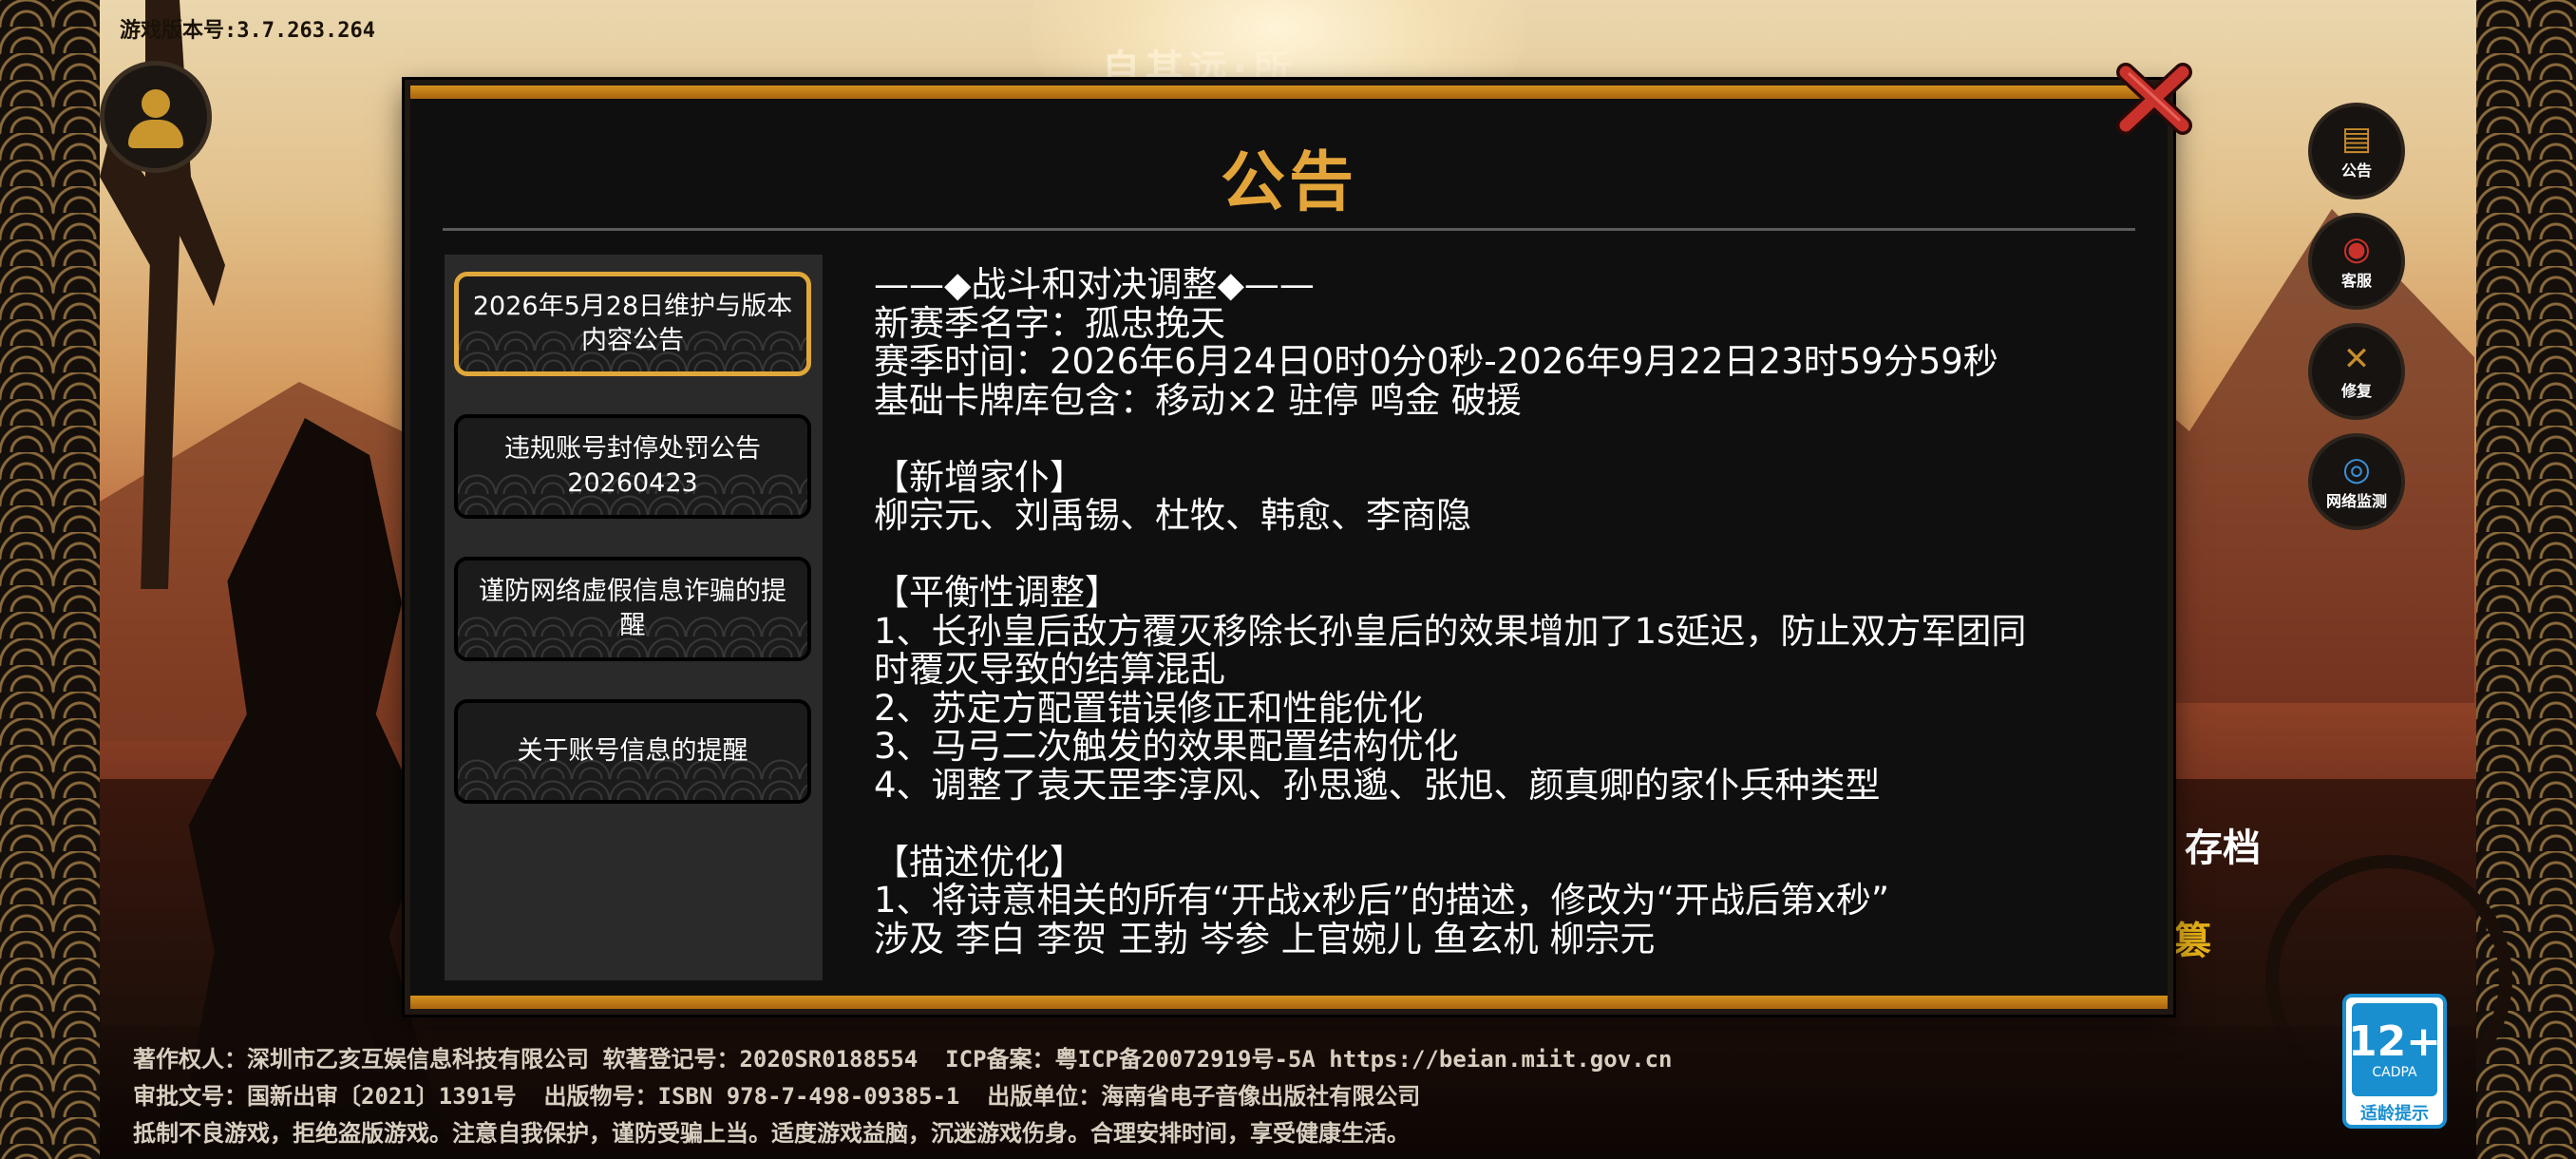  Describe the element at coordinates (979, 477) in the screenshot. I see `content-line: 【新增家仆】` at that location.